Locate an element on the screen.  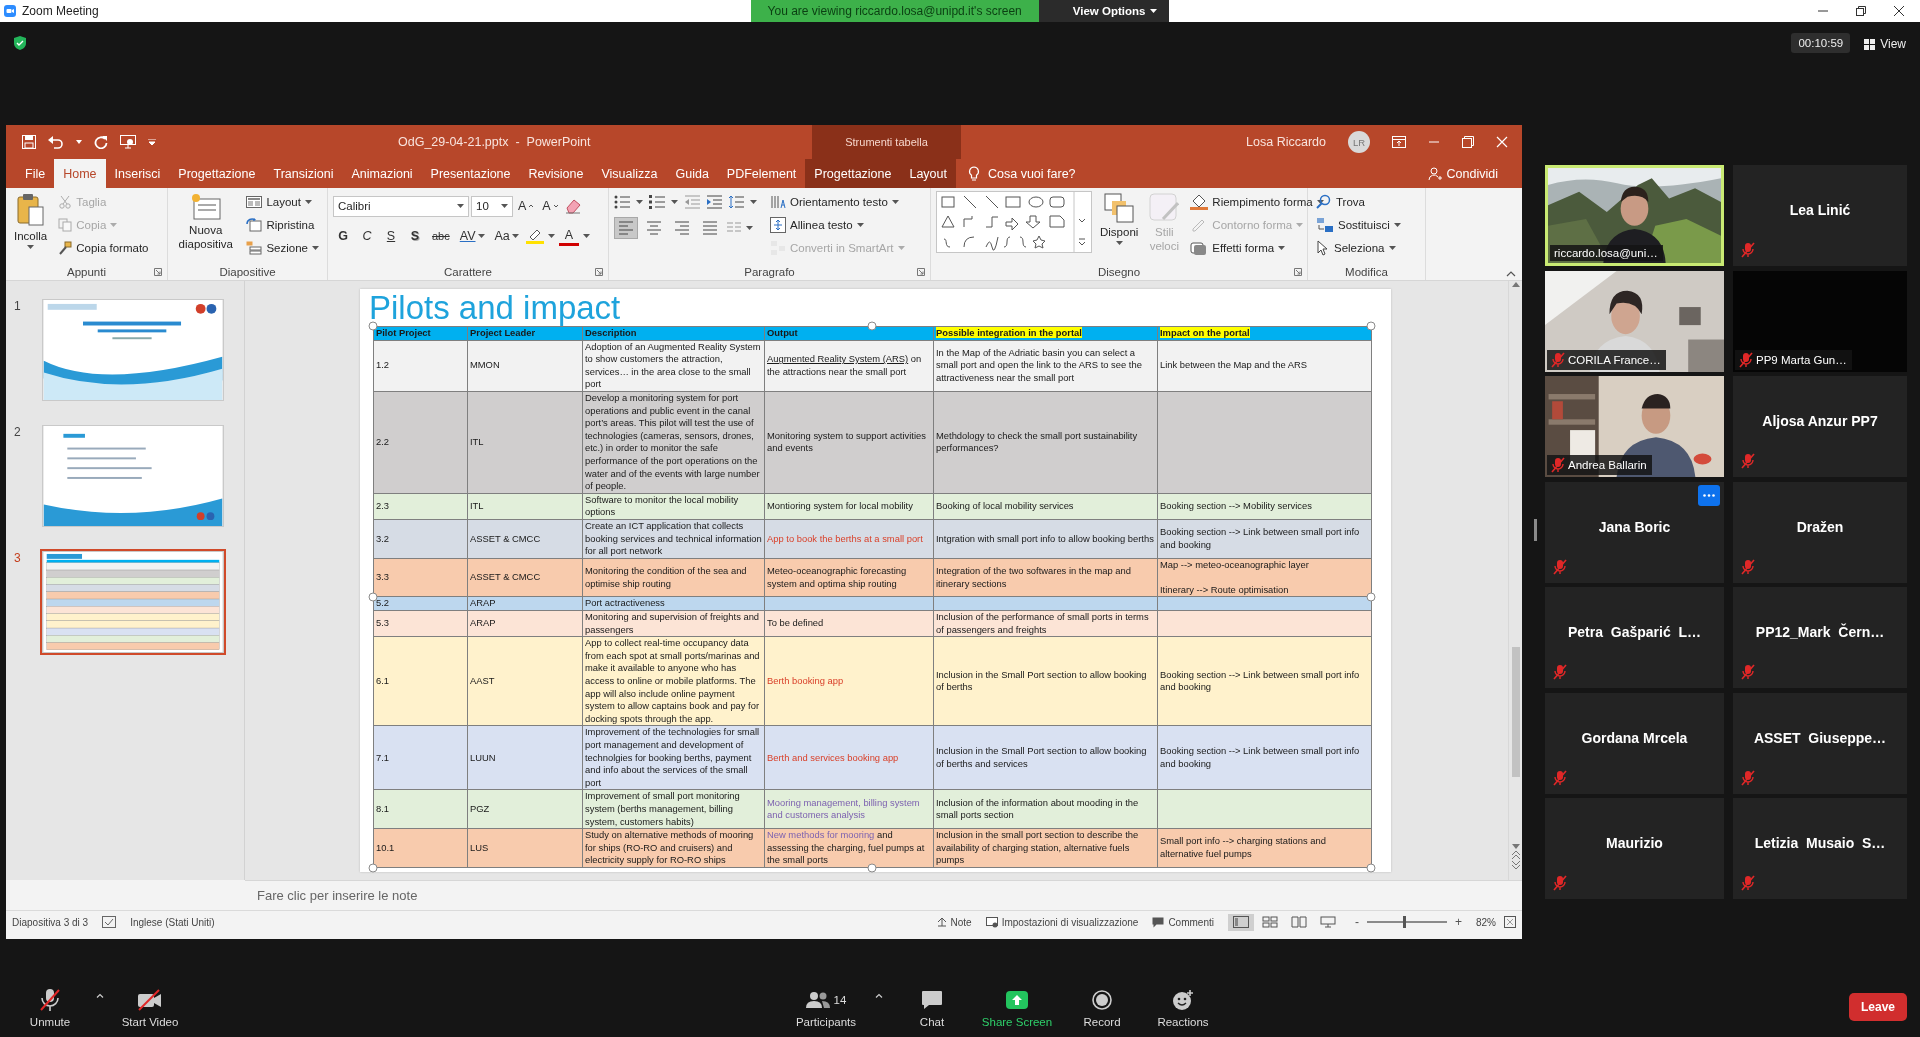
ribbon-tab: Home is located at coordinates (80, 173).